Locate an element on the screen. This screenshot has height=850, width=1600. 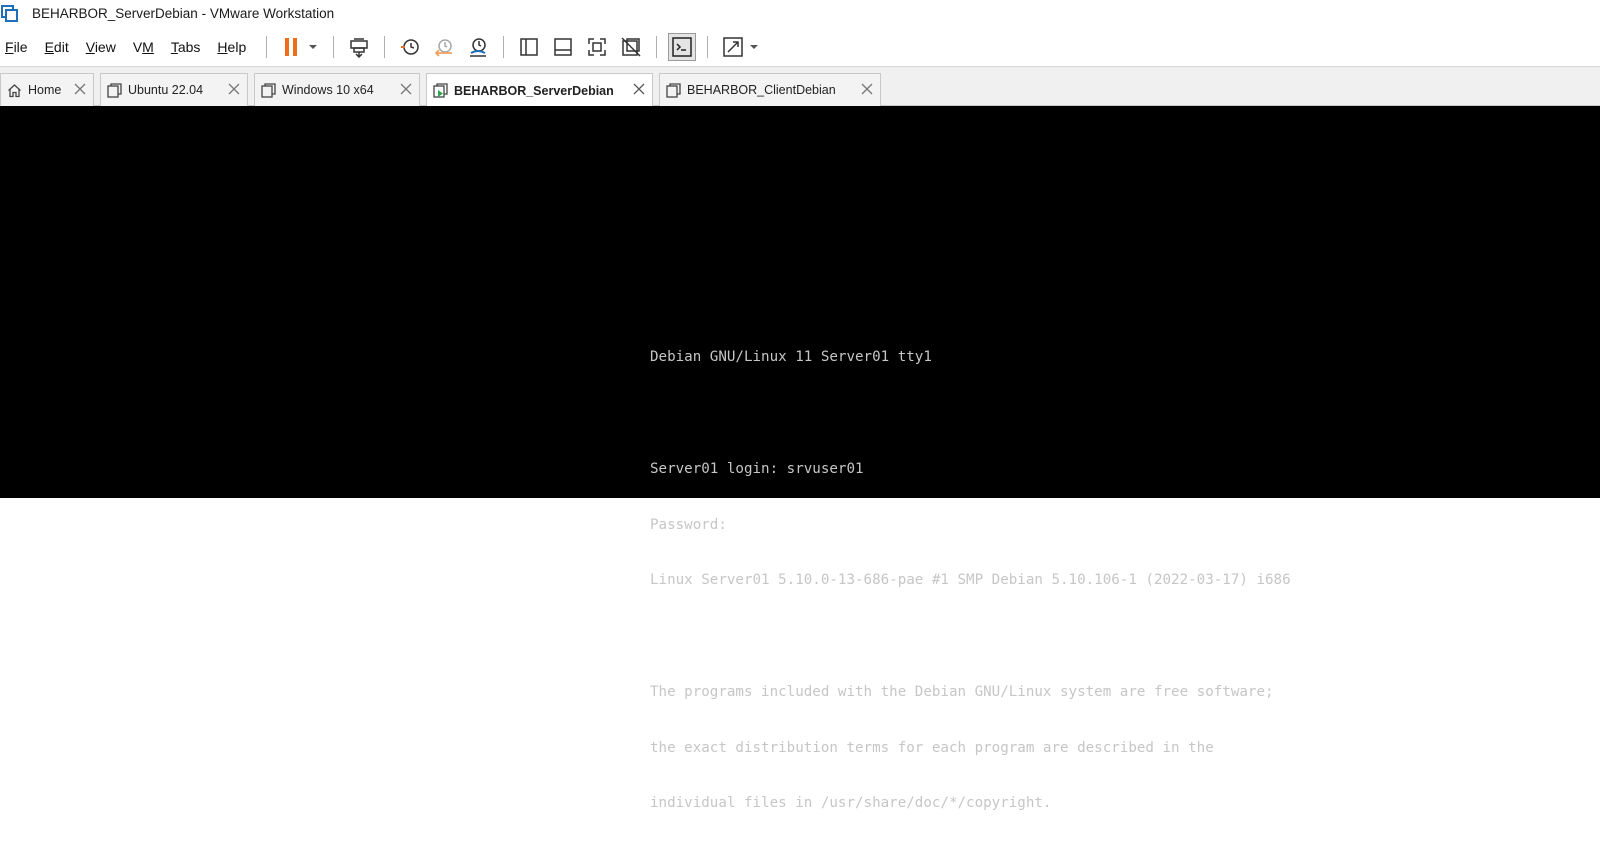
tab-label: Home is located at coordinates (45, 90).